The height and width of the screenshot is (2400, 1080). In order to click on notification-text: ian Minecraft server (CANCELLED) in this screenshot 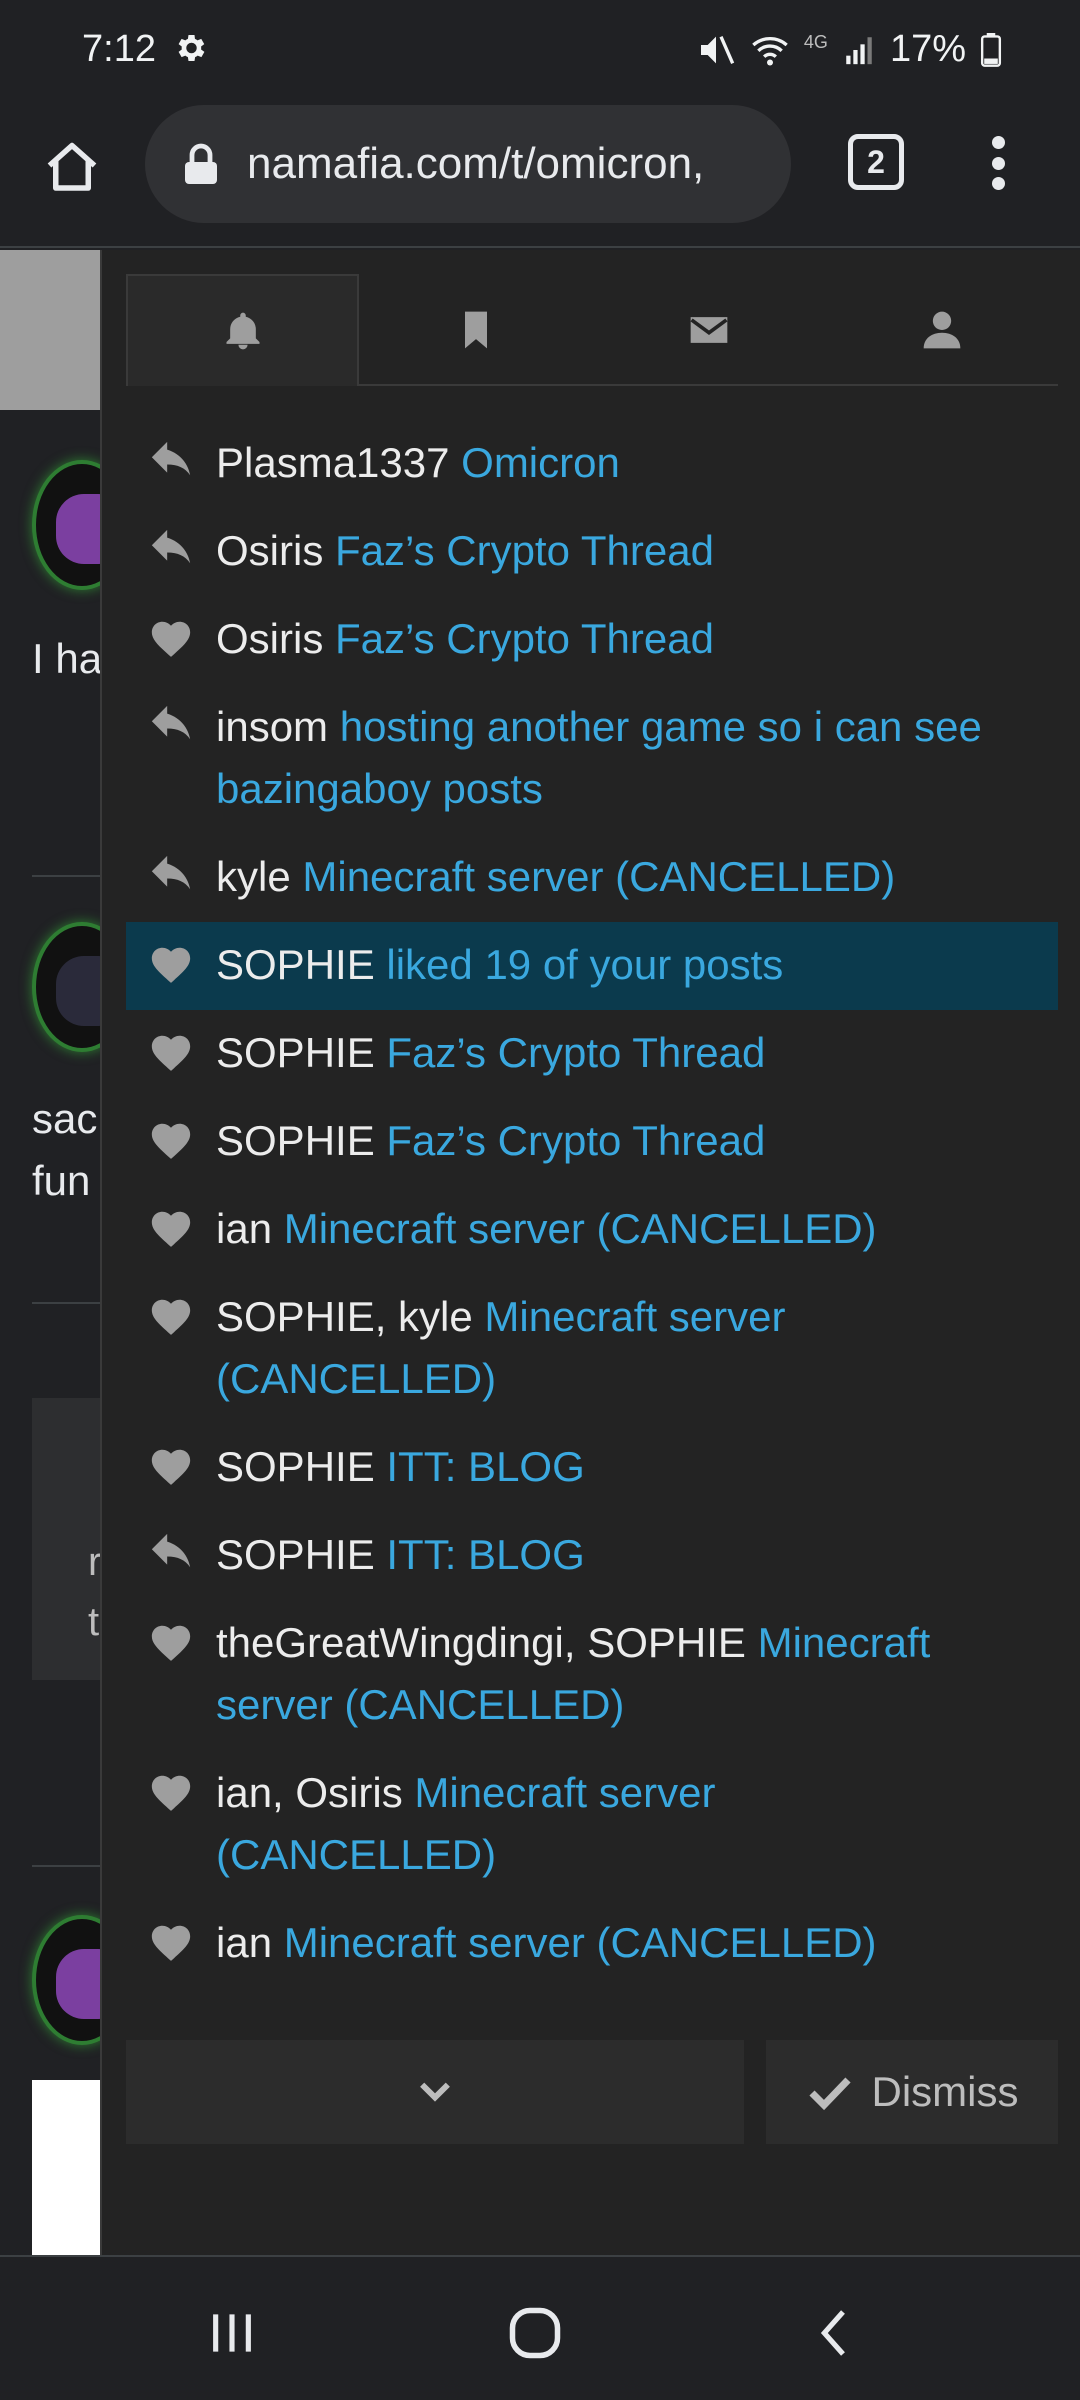, I will do `click(637, 1943)`.